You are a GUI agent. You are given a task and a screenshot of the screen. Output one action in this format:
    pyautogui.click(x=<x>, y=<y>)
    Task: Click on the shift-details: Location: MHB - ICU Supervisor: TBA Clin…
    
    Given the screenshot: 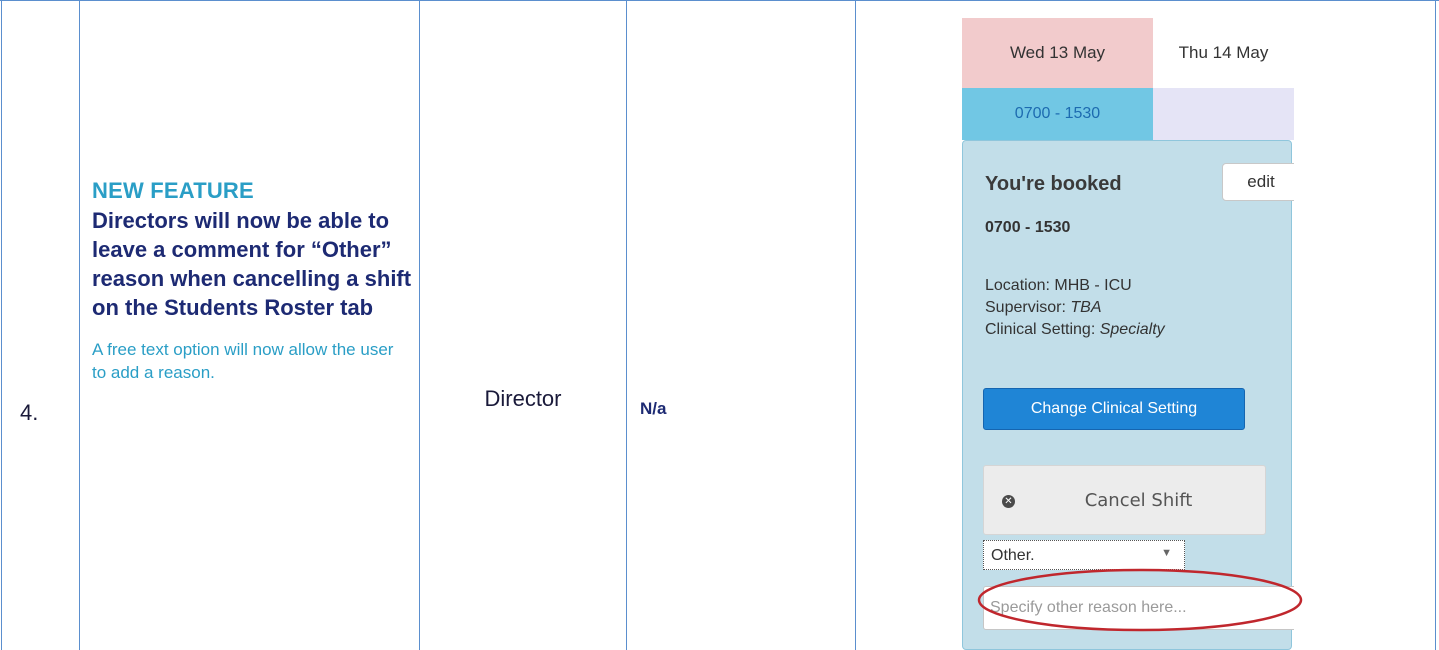 What is the action you would take?
    pyautogui.click(x=1075, y=308)
    